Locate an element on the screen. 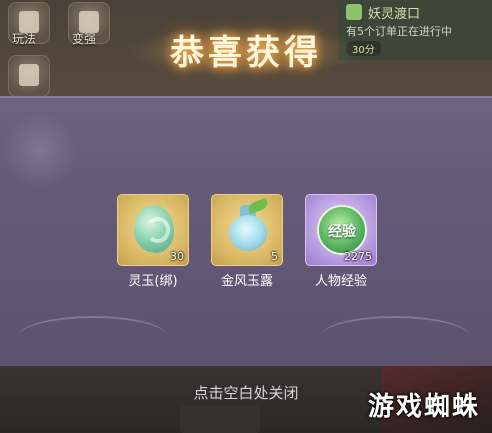  item-frame: 30 is located at coordinates (153, 230).